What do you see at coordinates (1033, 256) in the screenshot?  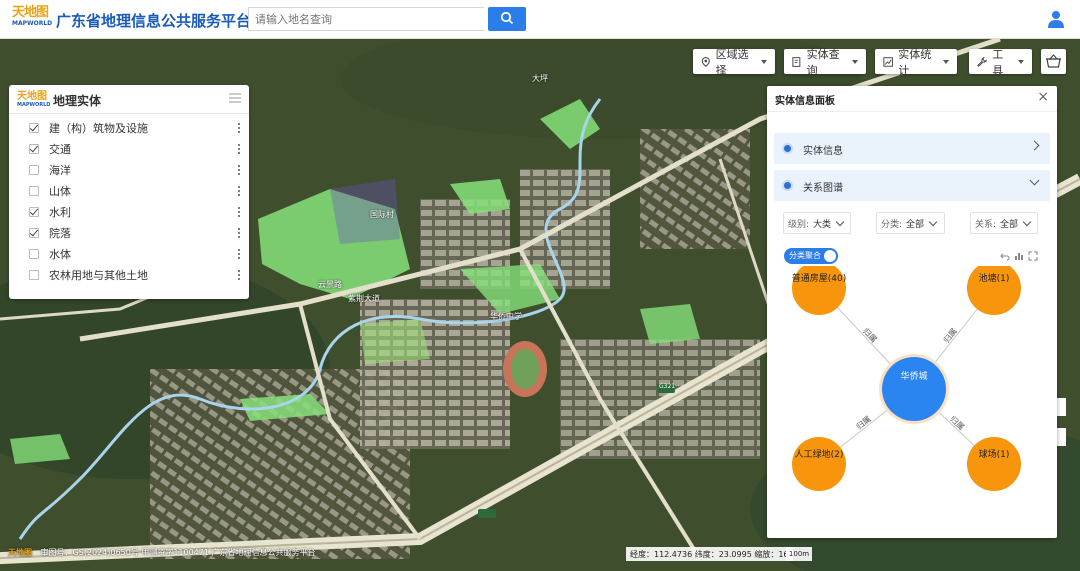 I see `fullscreen-icon` at bounding box center [1033, 256].